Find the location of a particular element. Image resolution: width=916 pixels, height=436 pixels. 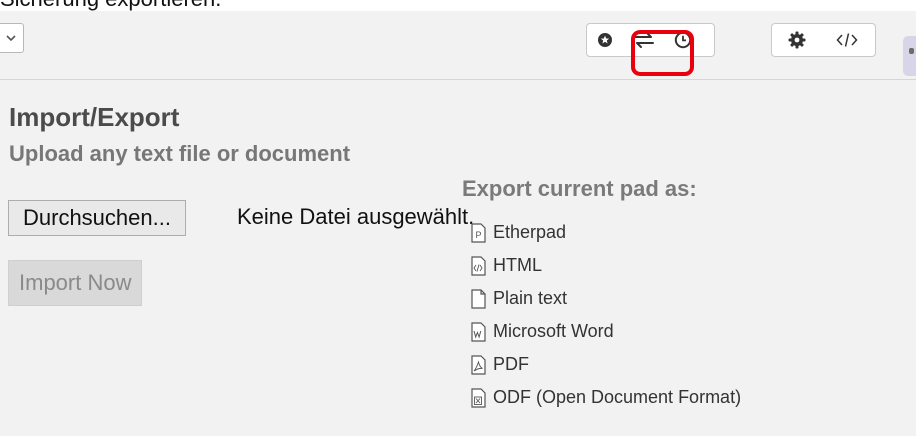

svg-text: P is located at coordinates (478, 235).